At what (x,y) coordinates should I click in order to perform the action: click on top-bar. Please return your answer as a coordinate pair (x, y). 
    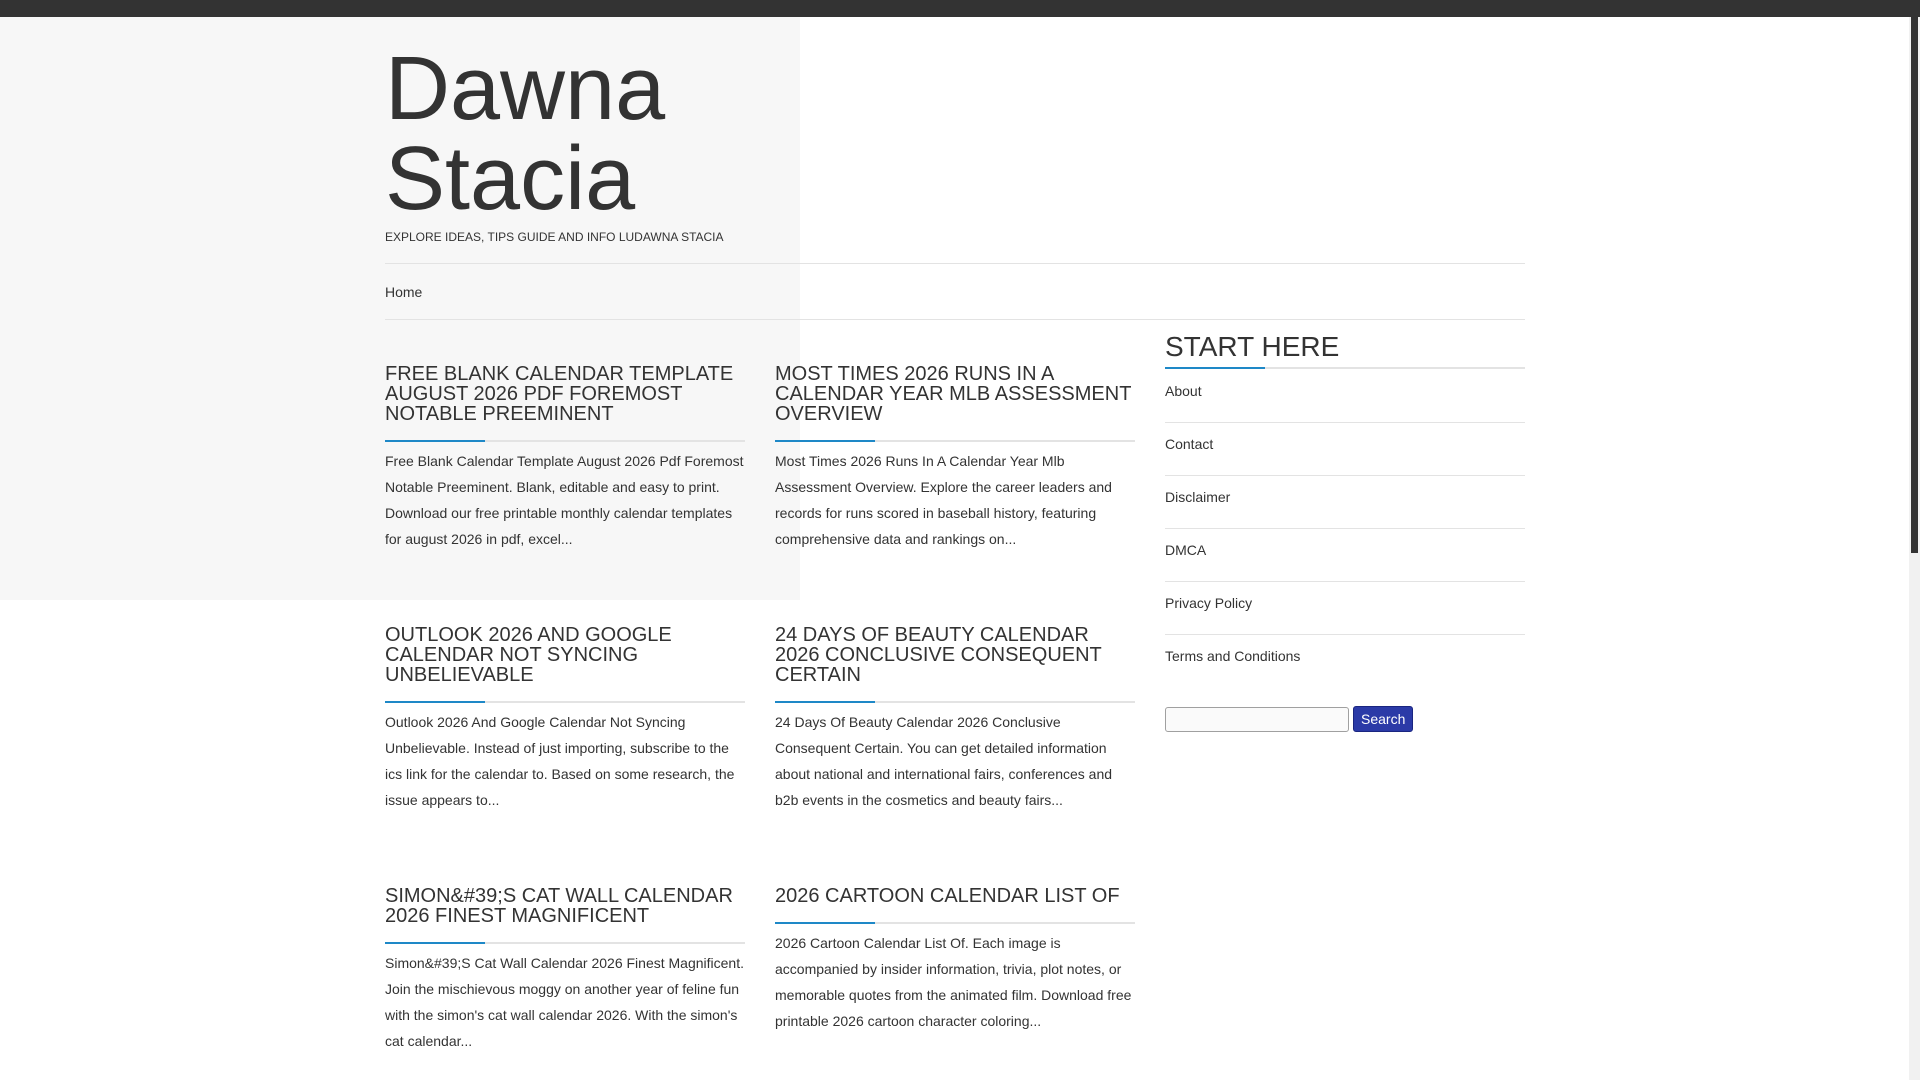
    Looking at the image, I should click on (960, 8).